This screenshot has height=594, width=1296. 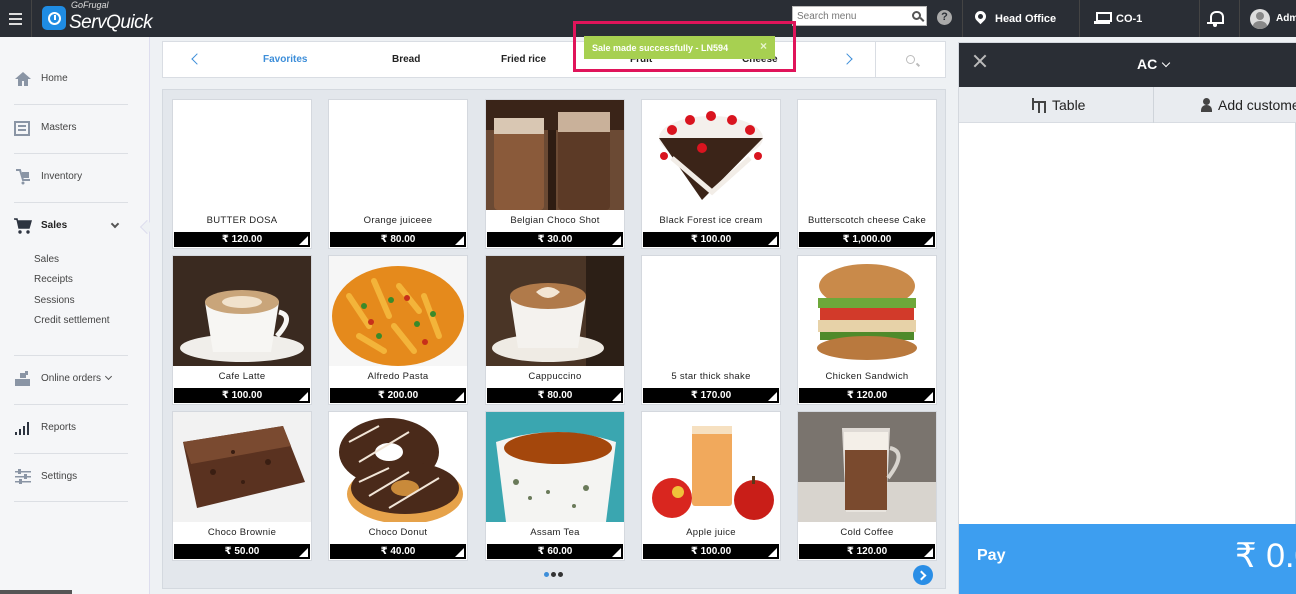 I want to click on user-menu: Adm, so click(x=1273, y=18).